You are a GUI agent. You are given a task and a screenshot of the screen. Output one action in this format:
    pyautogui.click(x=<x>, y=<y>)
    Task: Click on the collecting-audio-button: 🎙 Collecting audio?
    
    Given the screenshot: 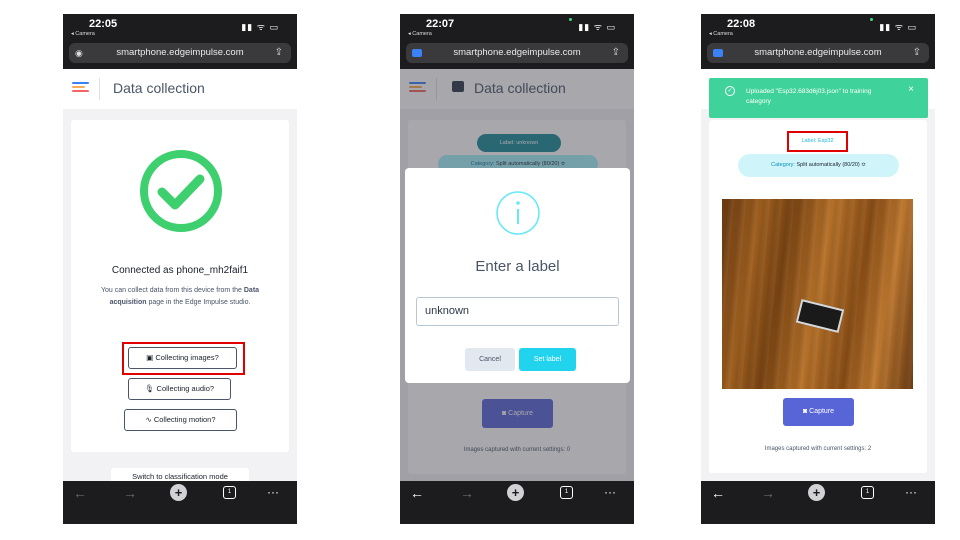 What is the action you would take?
    pyautogui.click(x=179, y=389)
    